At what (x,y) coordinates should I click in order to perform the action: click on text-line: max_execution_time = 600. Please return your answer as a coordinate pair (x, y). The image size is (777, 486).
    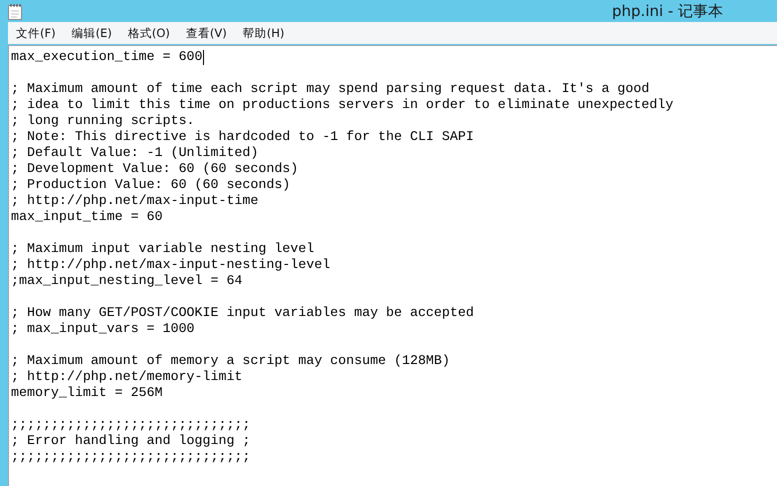
    Looking at the image, I should click on (107, 57).